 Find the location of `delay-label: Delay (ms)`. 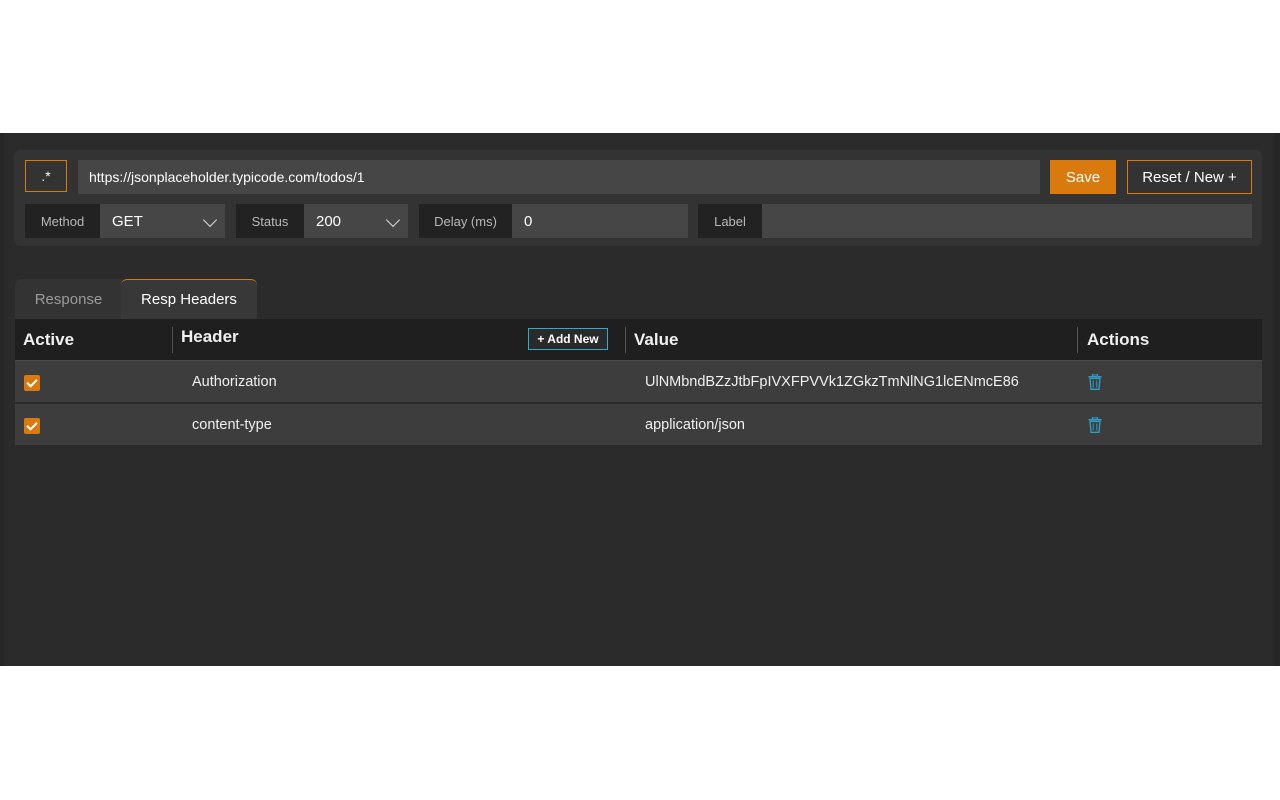

delay-label: Delay (ms) is located at coordinates (465, 221).